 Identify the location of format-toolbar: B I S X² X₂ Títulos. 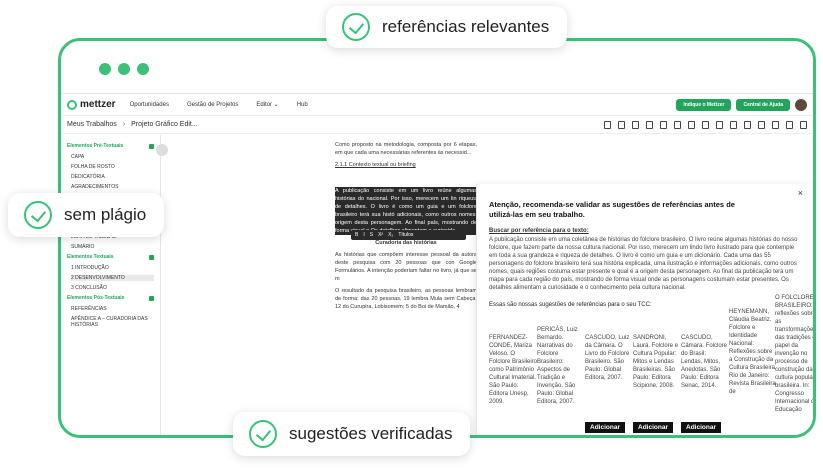
(408, 235).